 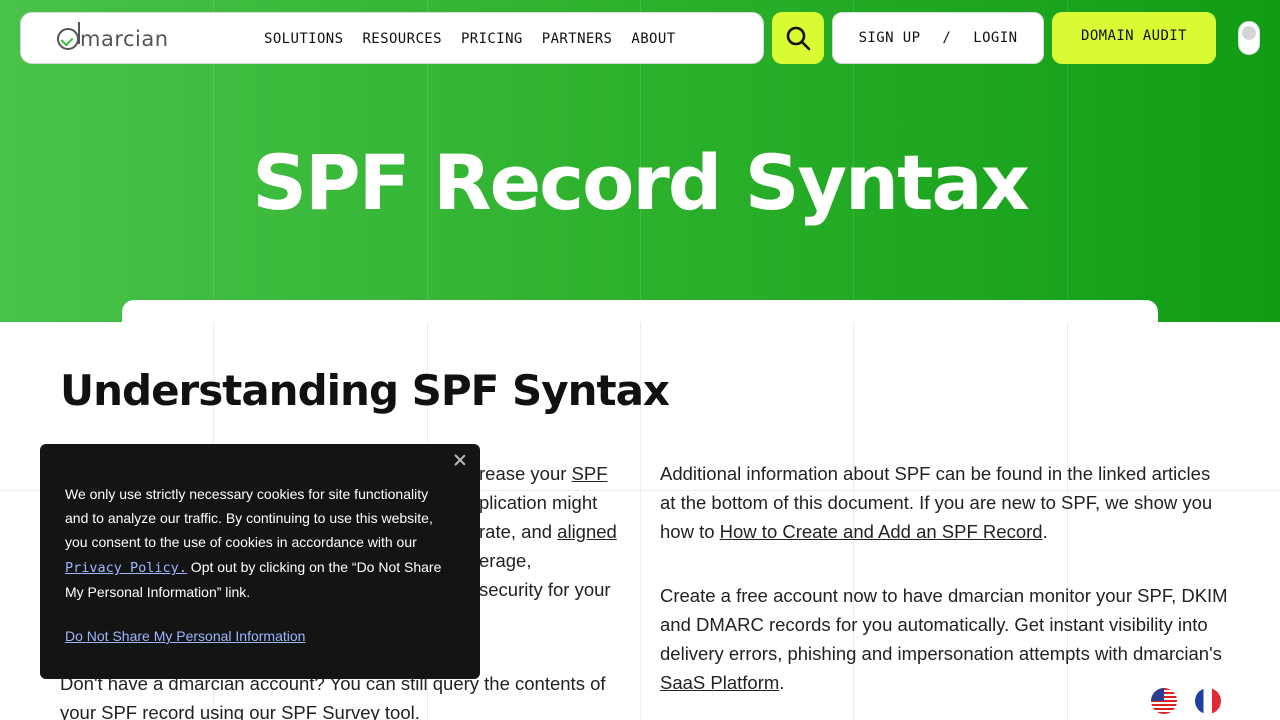 I want to click on right-text-1-end: ., so click(x=1045, y=531).